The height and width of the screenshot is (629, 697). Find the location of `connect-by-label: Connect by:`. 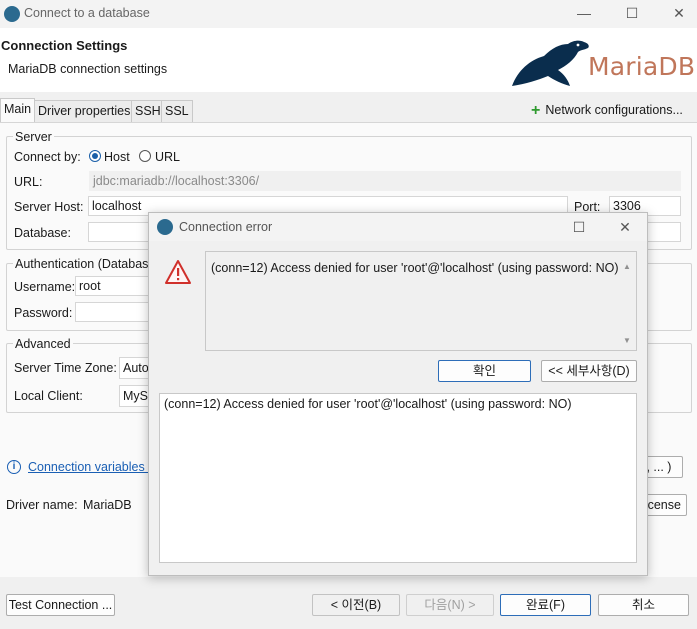

connect-by-label: Connect by: is located at coordinates (47, 157).